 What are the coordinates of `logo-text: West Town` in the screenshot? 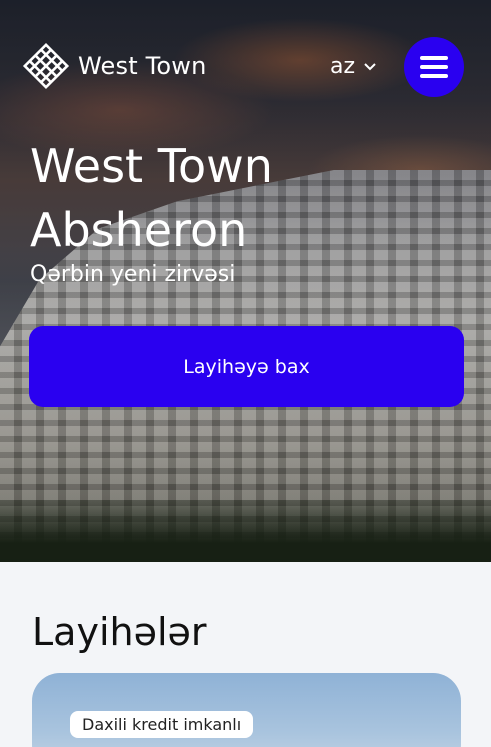 It's located at (142, 66).